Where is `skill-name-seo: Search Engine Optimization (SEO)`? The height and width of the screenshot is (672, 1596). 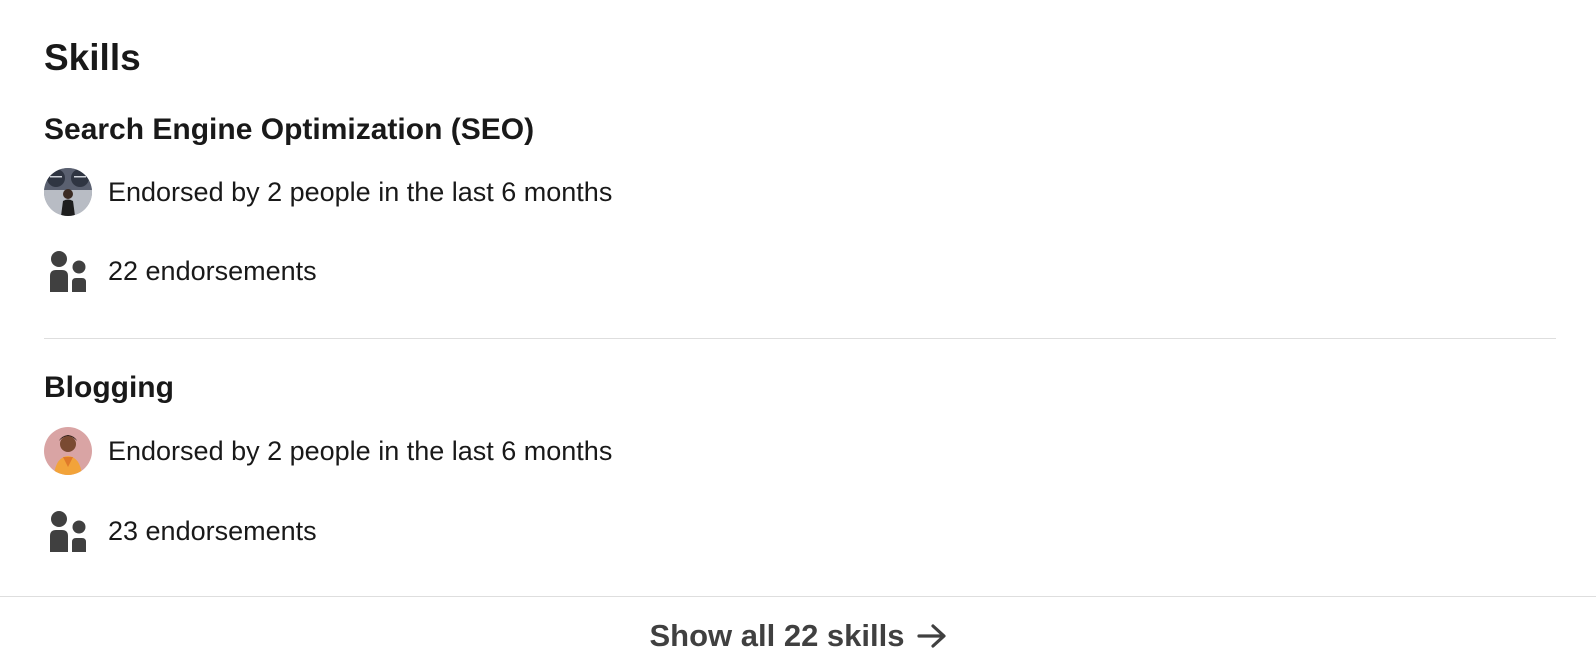
skill-name-seo: Search Engine Optimization (SEO) is located at coordinates (289, 130).